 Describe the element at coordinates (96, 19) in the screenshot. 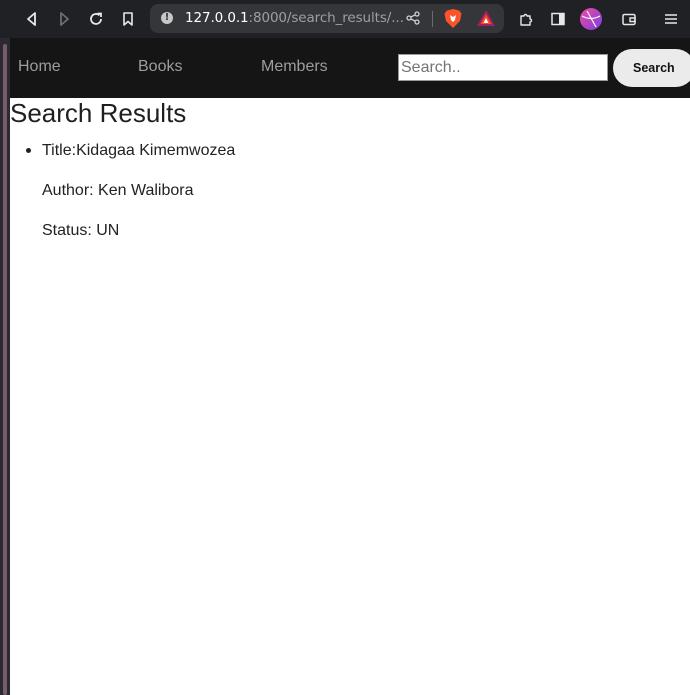

I see `reload-icon` at that location.